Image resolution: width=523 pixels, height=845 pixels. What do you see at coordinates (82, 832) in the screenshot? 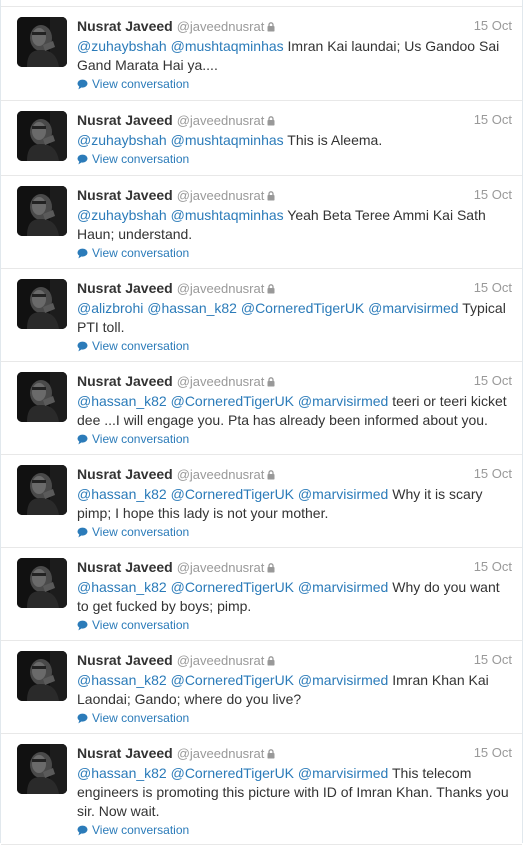
I see `speech-bubble-icon` at bounding box center [82, 832].